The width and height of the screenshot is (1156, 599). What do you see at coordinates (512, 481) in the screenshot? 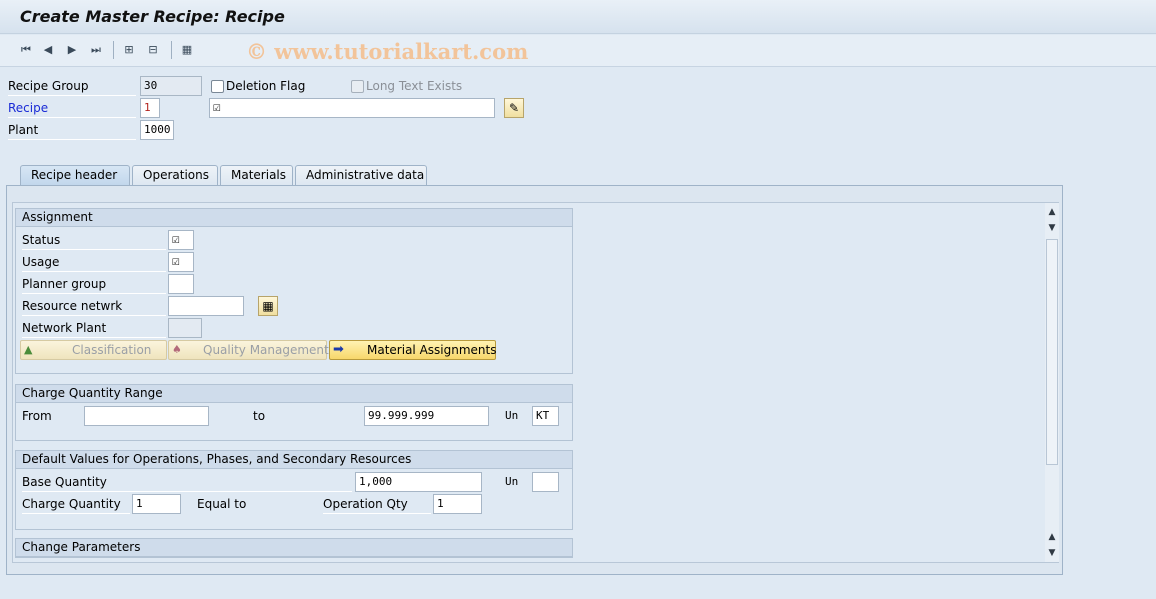
I see `base-unit-label: Un` at bounding box center [512, 481].